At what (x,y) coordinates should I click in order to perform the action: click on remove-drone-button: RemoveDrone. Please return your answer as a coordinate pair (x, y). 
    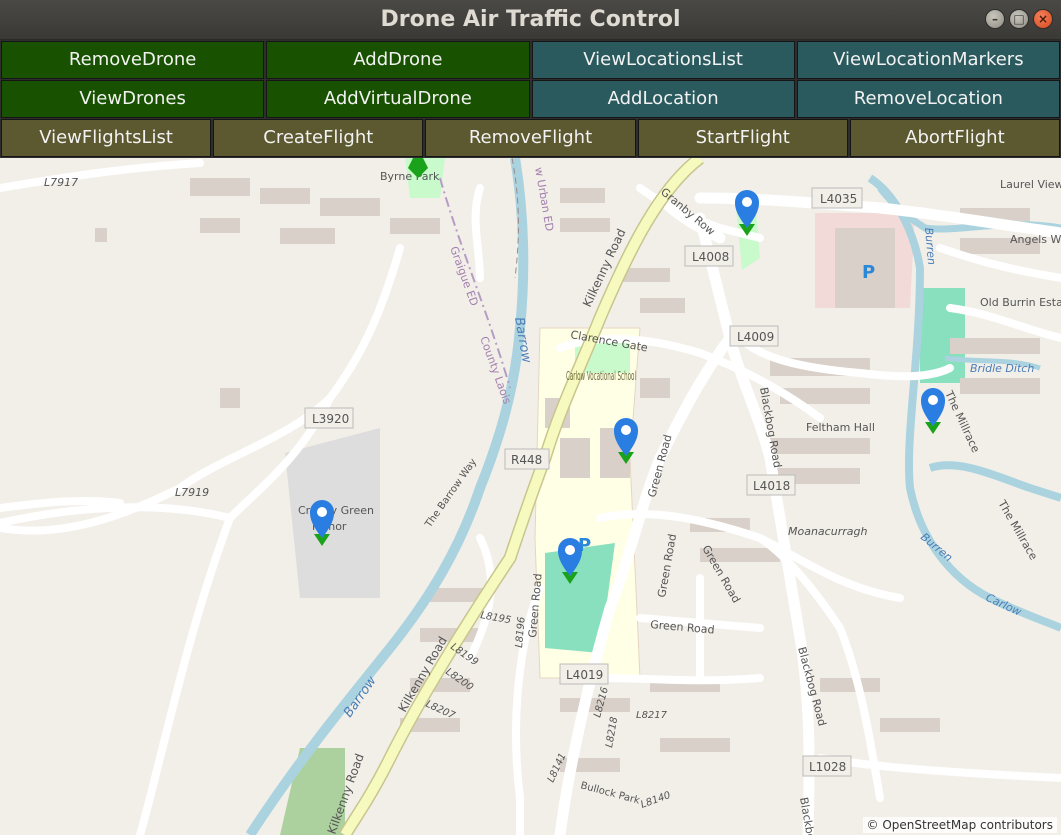
    Looking at the image, I should click on (133, 60).